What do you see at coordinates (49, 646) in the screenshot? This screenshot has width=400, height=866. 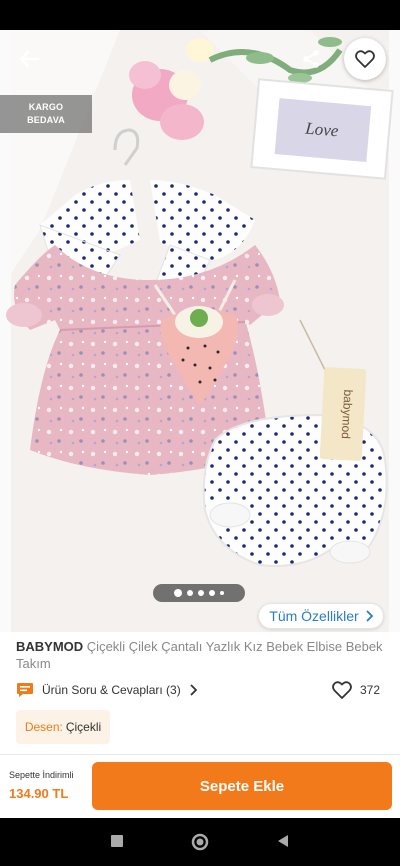 I see `product-brand: BABYMOD` at bounding box center [49, 646].